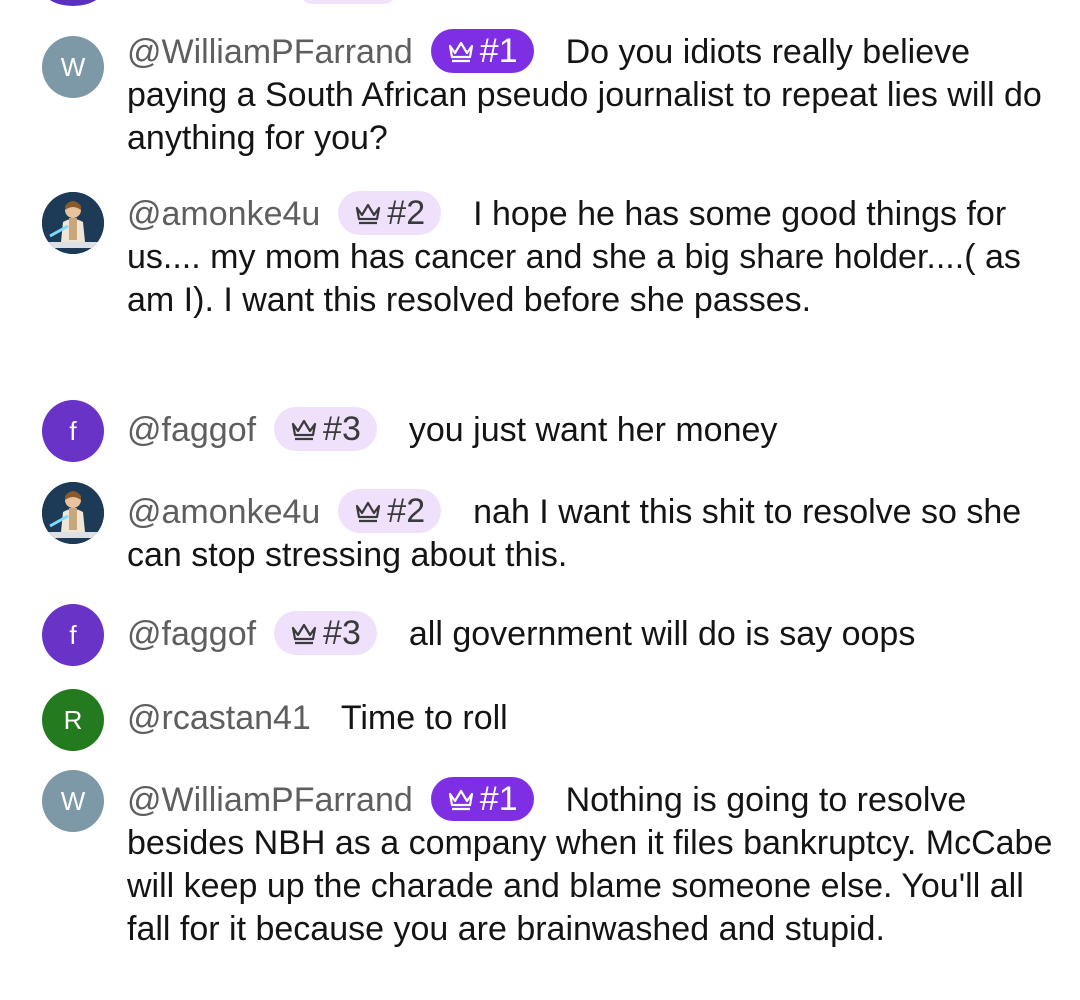 The height and width of the screenshot is (1000, 1080). Describe the element at coordinates (592, 718) in the screenshot. I see `message-body: @rcastan41 Time to roll` at that location.